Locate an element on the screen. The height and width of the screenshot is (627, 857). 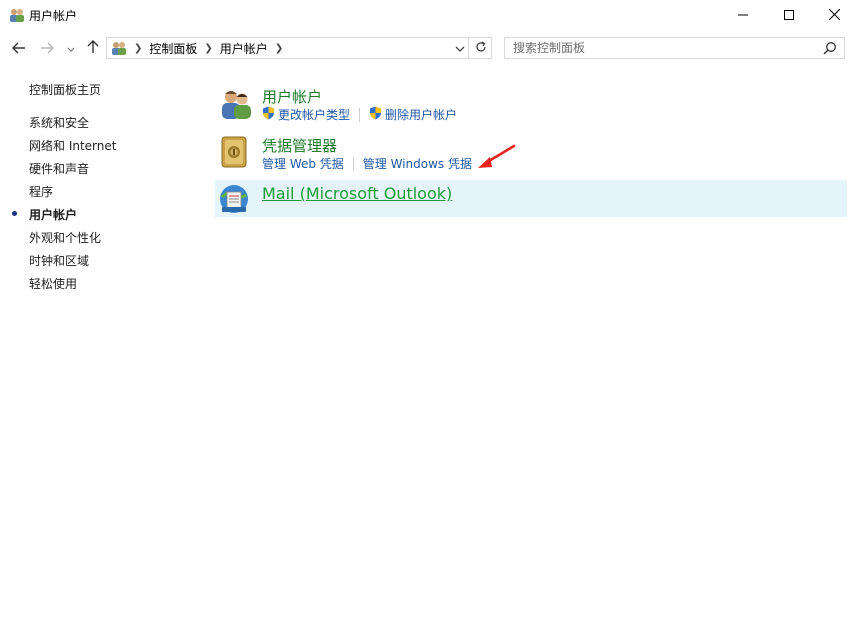
maximize-button is located at coordinates (789, 15).